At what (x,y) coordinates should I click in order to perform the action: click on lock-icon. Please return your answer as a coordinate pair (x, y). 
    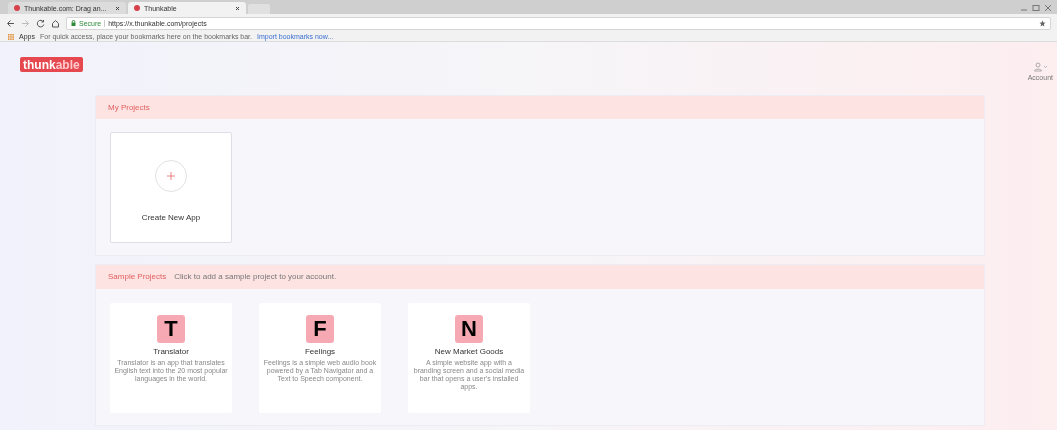
    Looking at the image, I should click on (73, 23).